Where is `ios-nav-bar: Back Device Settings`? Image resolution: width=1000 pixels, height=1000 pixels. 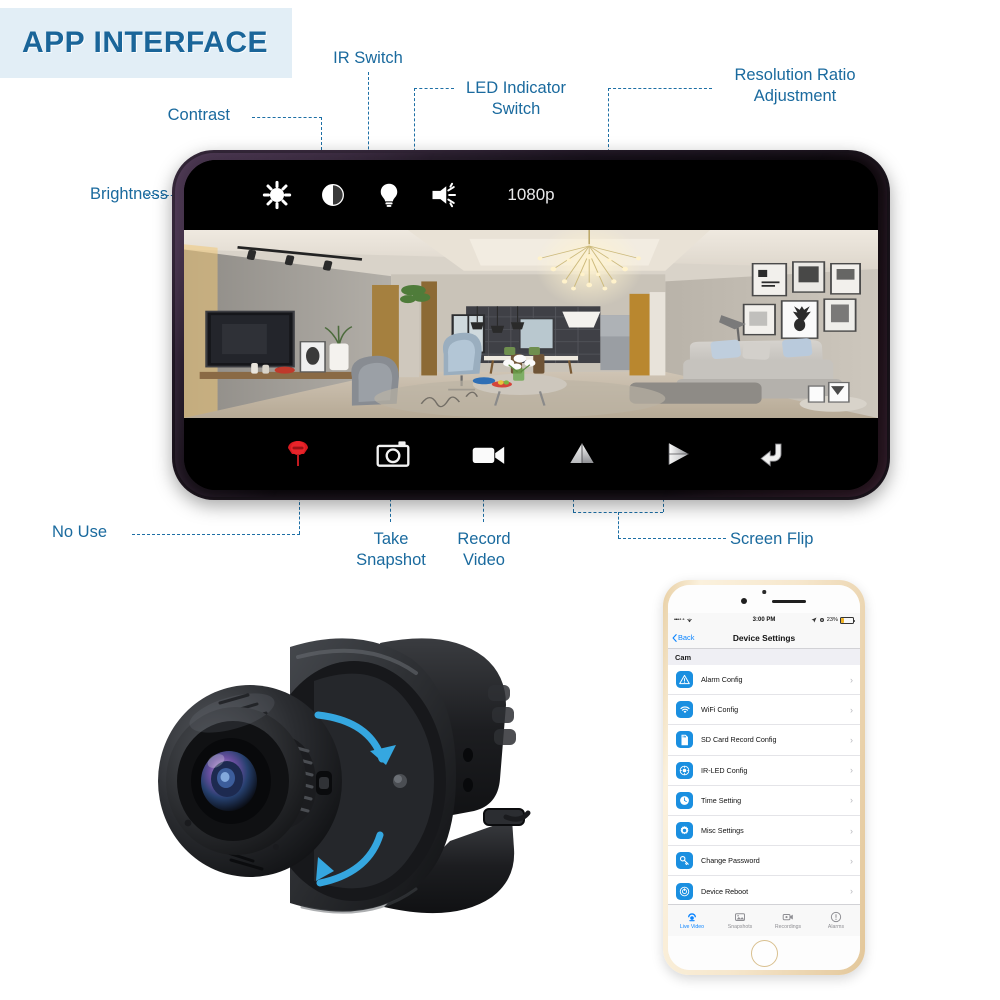 ios-nav-bar: Back Device Settings is located at coordinates (764, 638).